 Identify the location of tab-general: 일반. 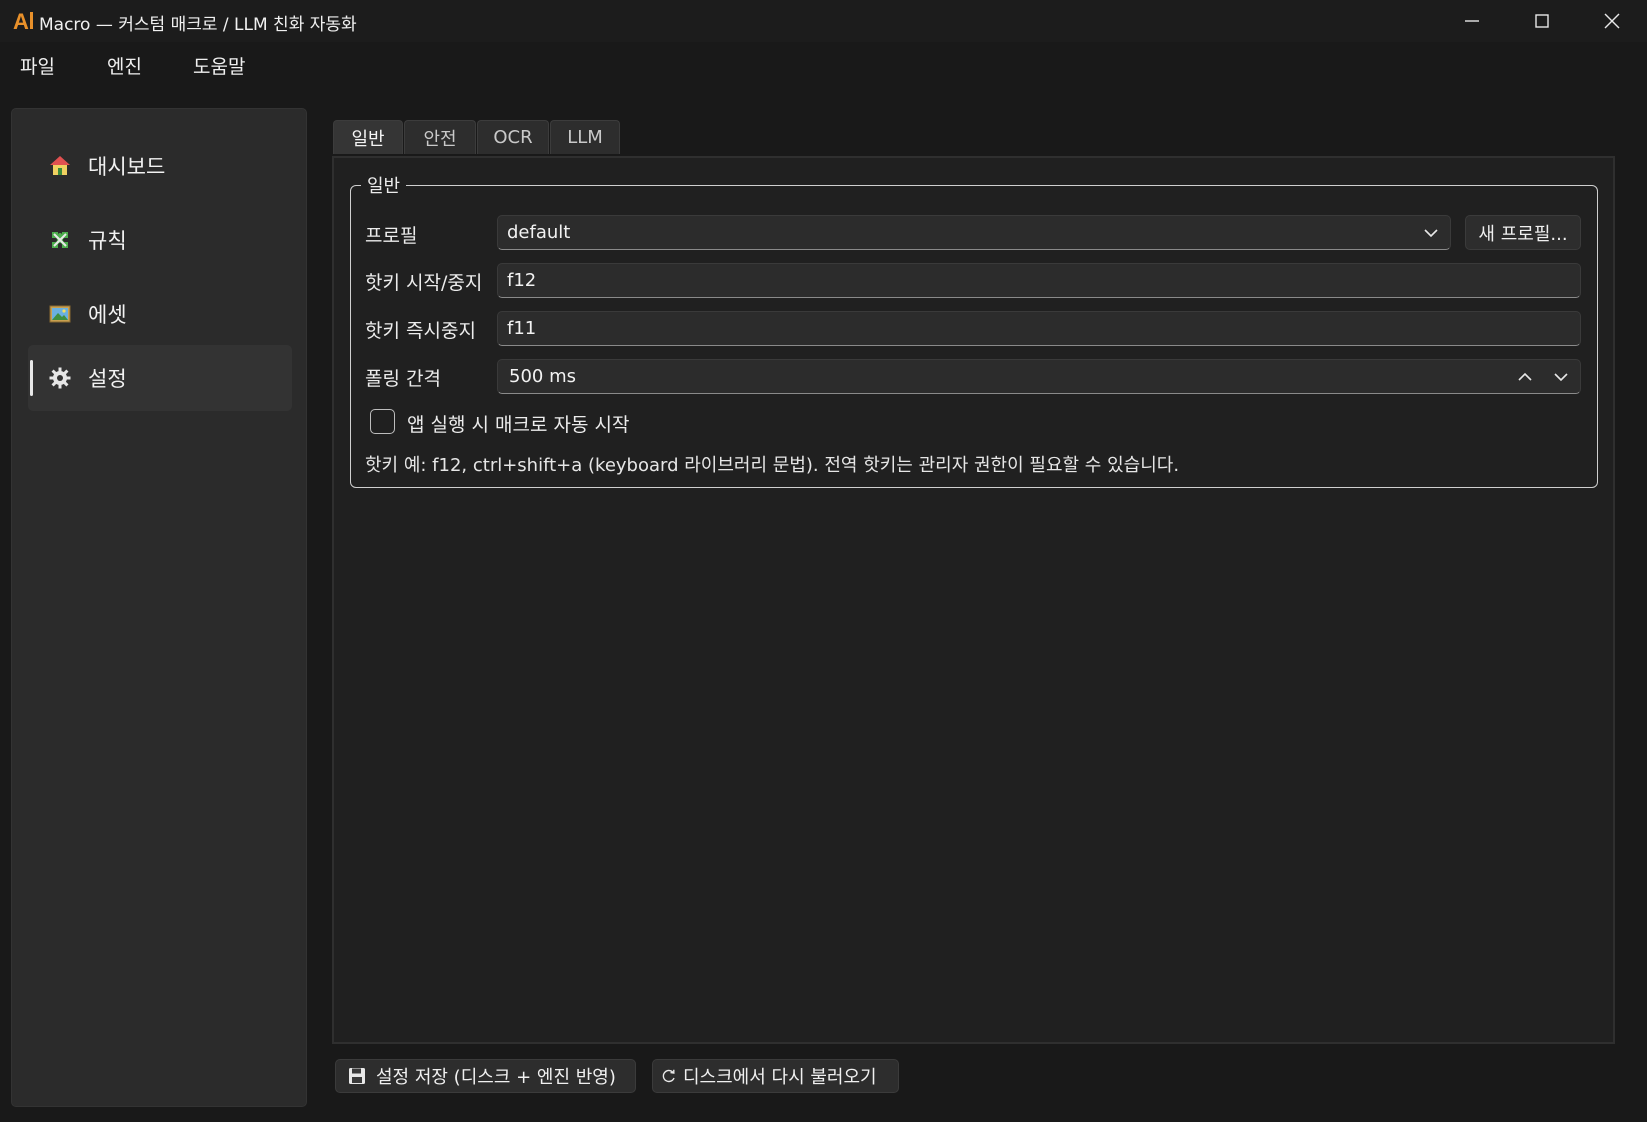
(368, 137).